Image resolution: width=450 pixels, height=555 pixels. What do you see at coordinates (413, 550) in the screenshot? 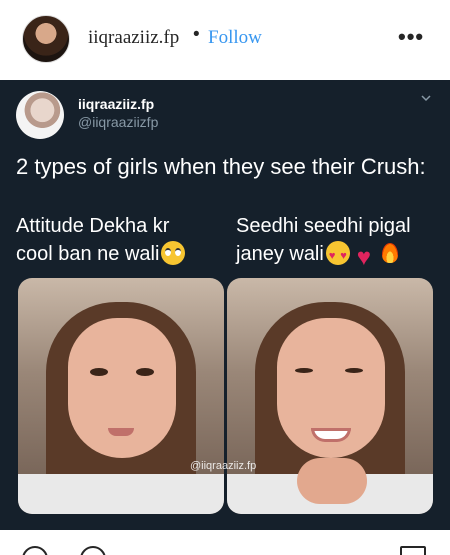
I see `bookmark-icon` at bounding box center [413, 550].